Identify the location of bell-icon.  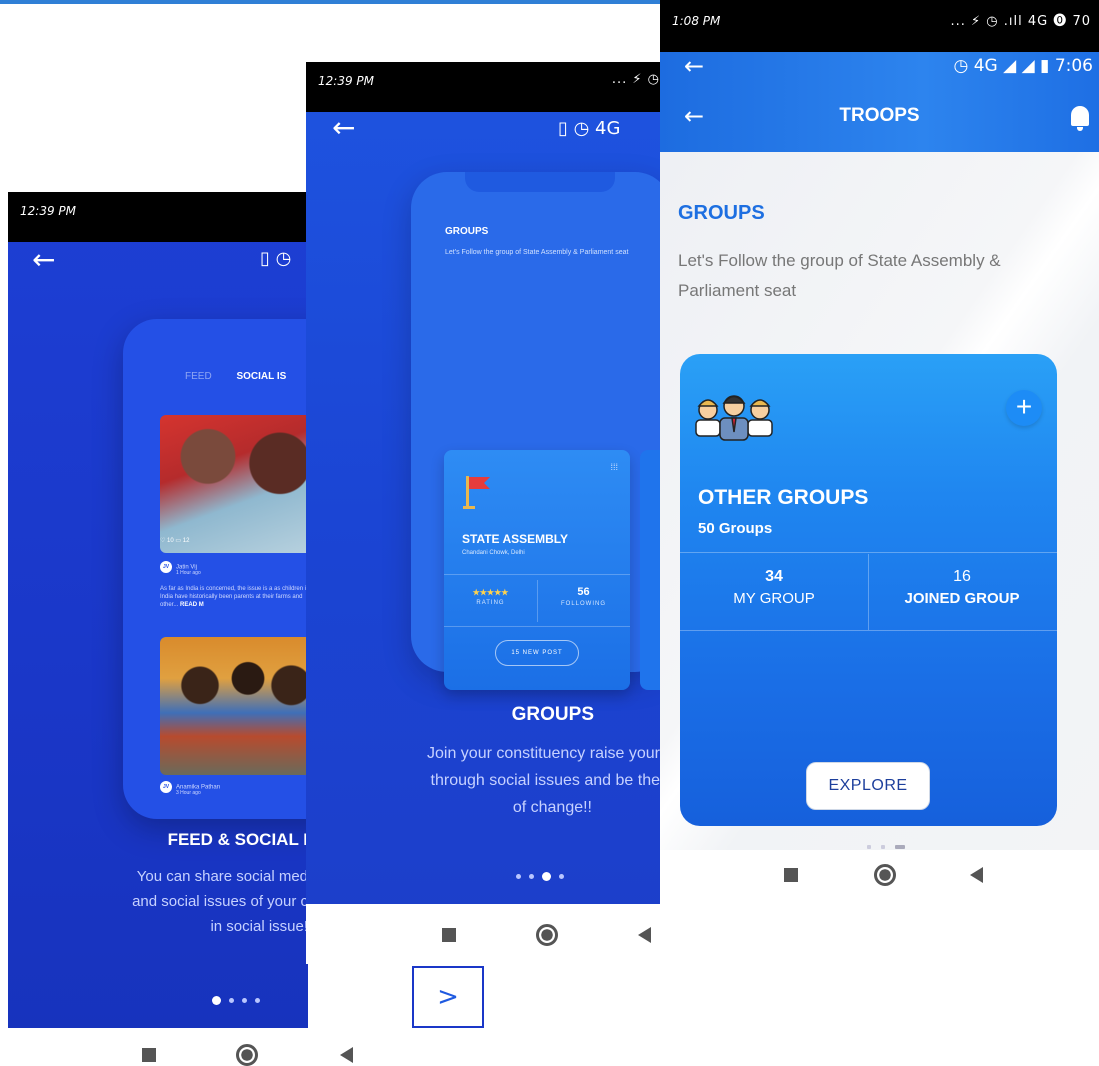
(1080, 118).